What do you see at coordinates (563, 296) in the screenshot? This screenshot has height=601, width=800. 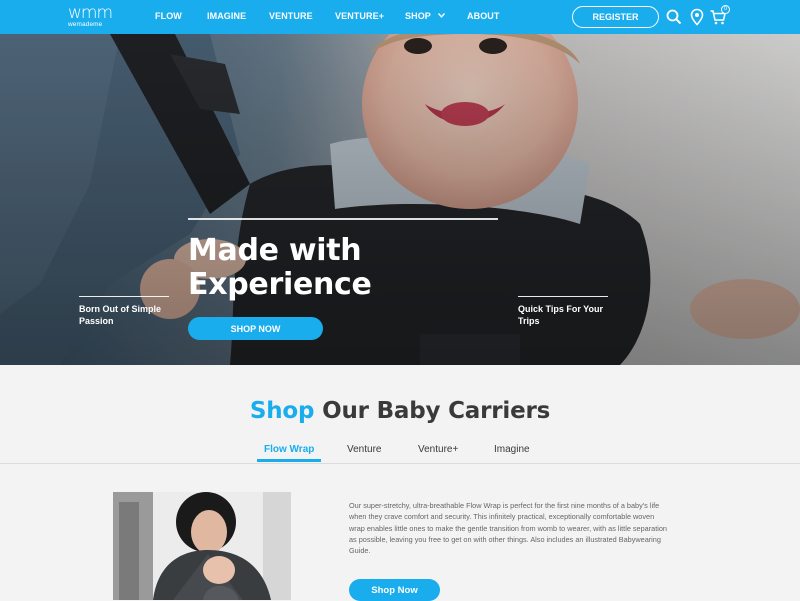 I see `right-caption-line` at bounding box center [563, 296].